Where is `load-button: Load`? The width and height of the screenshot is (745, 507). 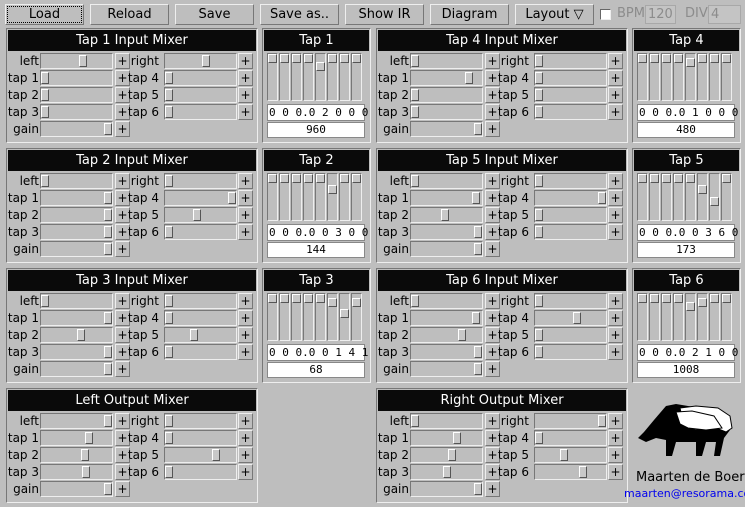 load-button: Load is located at coordinates (44, 14).